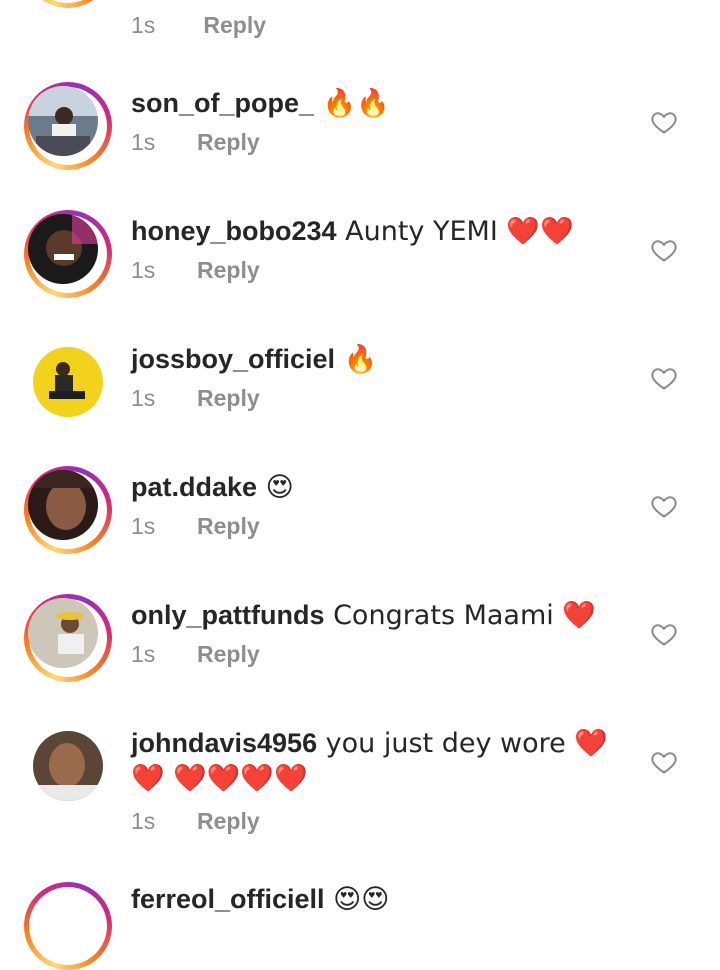 The height and width of the screenshot is (970, 720). I want to click on comment-text: 🔥, so click(356, 359).